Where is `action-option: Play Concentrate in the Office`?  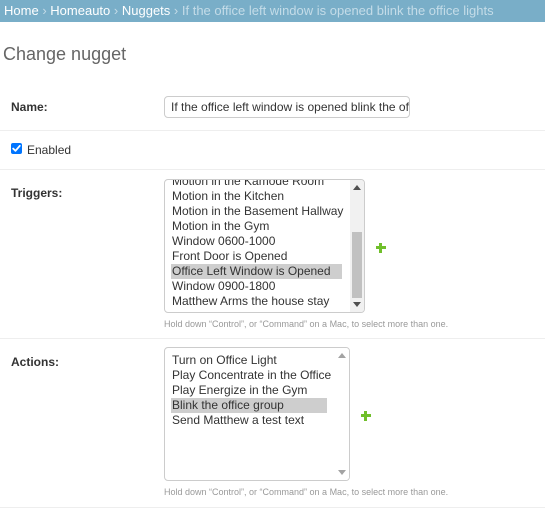 action-option: Play Concentrate in the Office is located at coordinates (251, 375).